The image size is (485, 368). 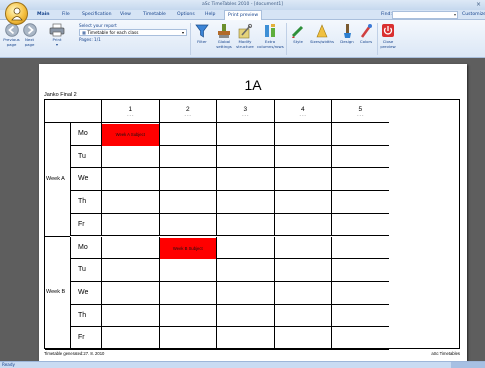 What do you see at coordinates (455, 15) in the screenshot?
I see `find-dropdown-icon: ▾` at bounding box center [455, 15].